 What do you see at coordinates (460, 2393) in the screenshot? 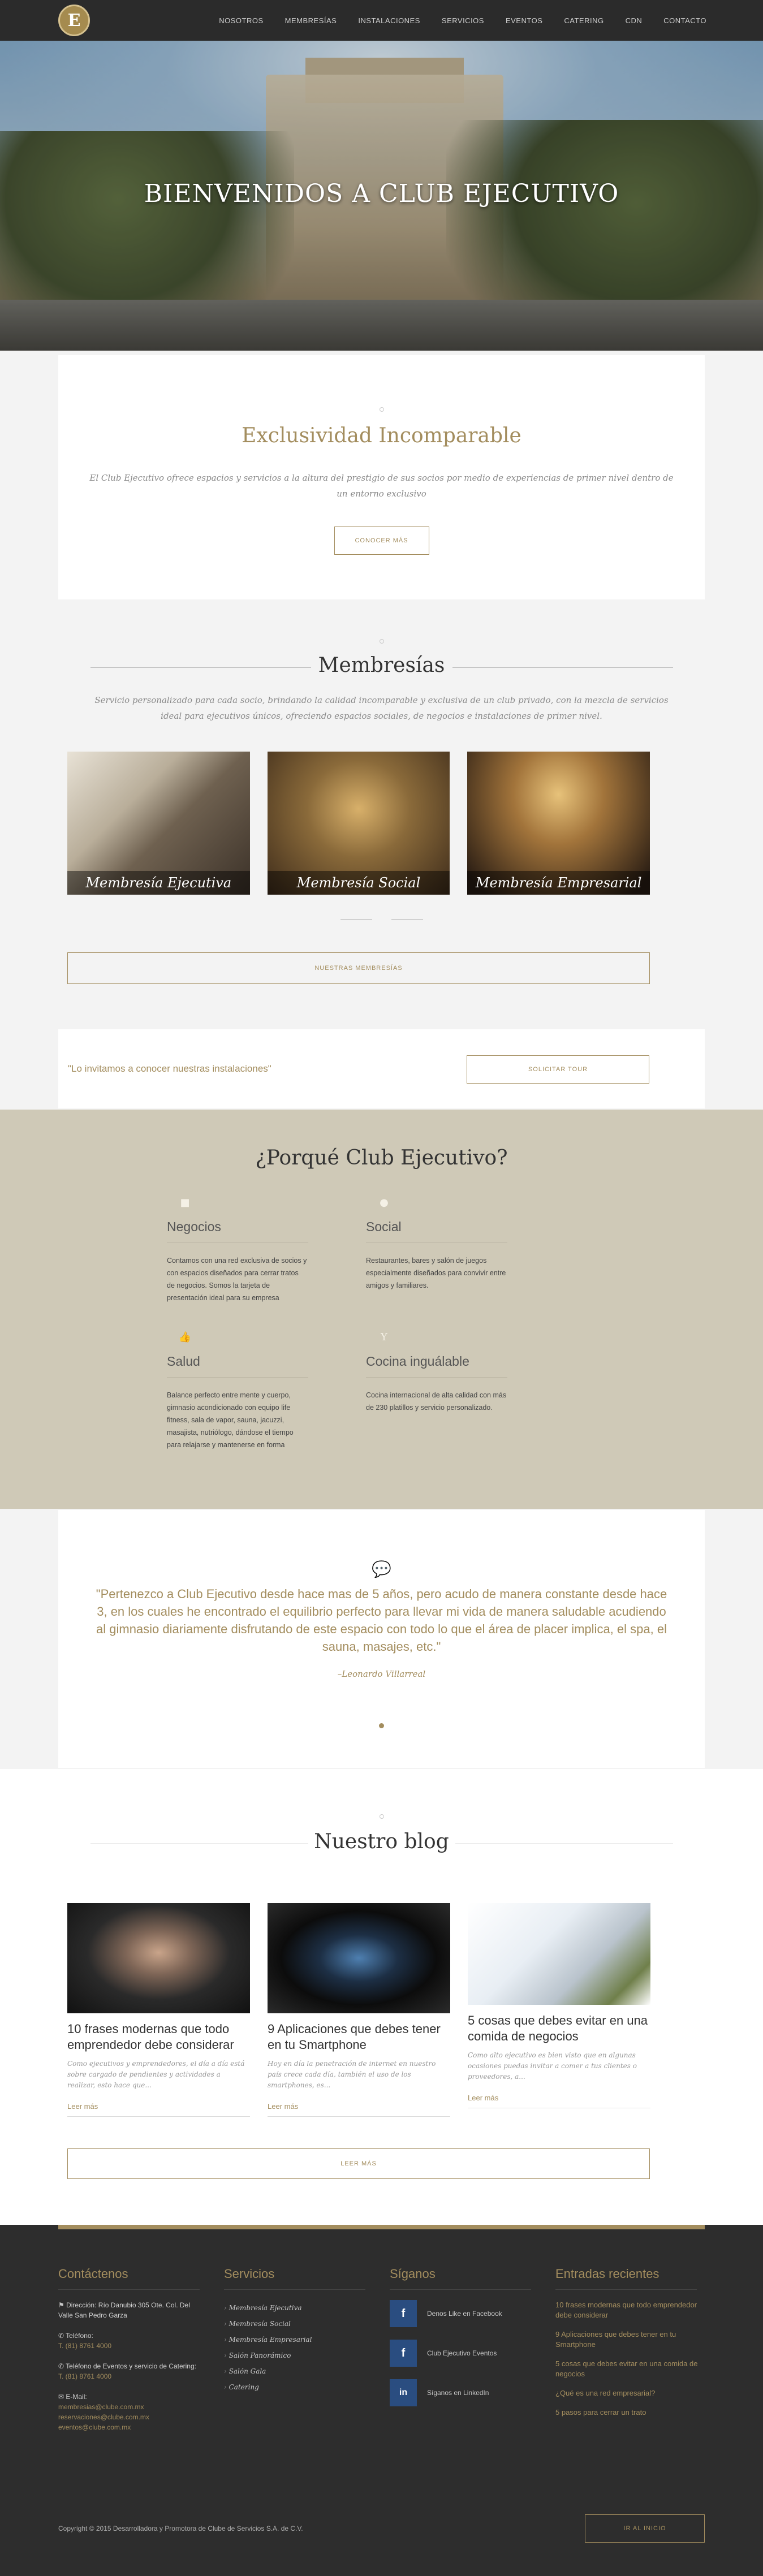
I see `social-link: in Síganos en LinkedIn` at bounding box center [460, 2393].